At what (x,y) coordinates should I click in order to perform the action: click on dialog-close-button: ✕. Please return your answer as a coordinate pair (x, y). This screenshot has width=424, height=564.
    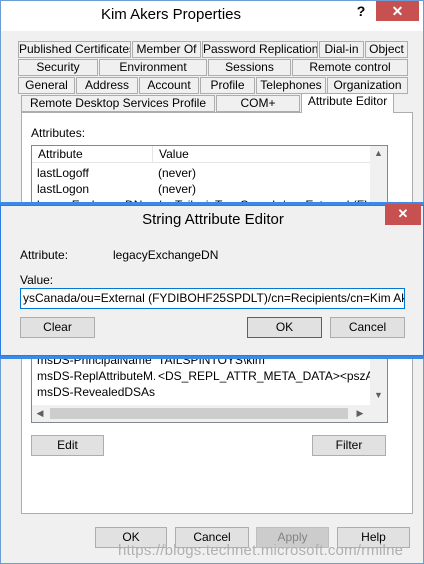
    Looking at the image, I should click on (403, 214).